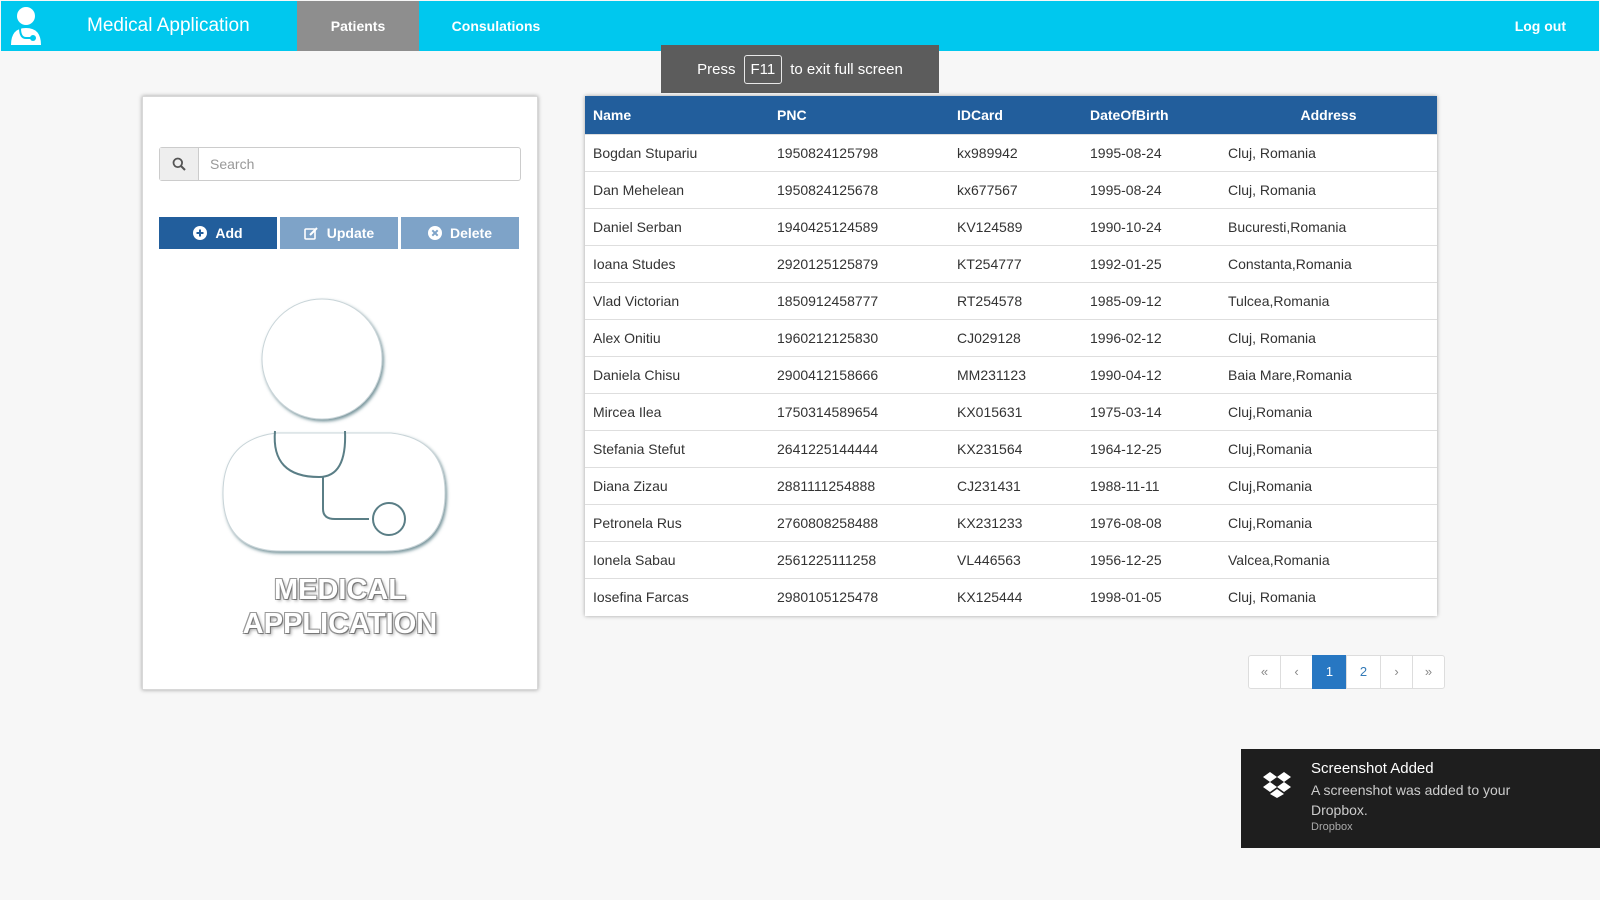  Describe the element at coordinates (677, 115) in the screenshot. I see `column-header-name: Name` at that location.